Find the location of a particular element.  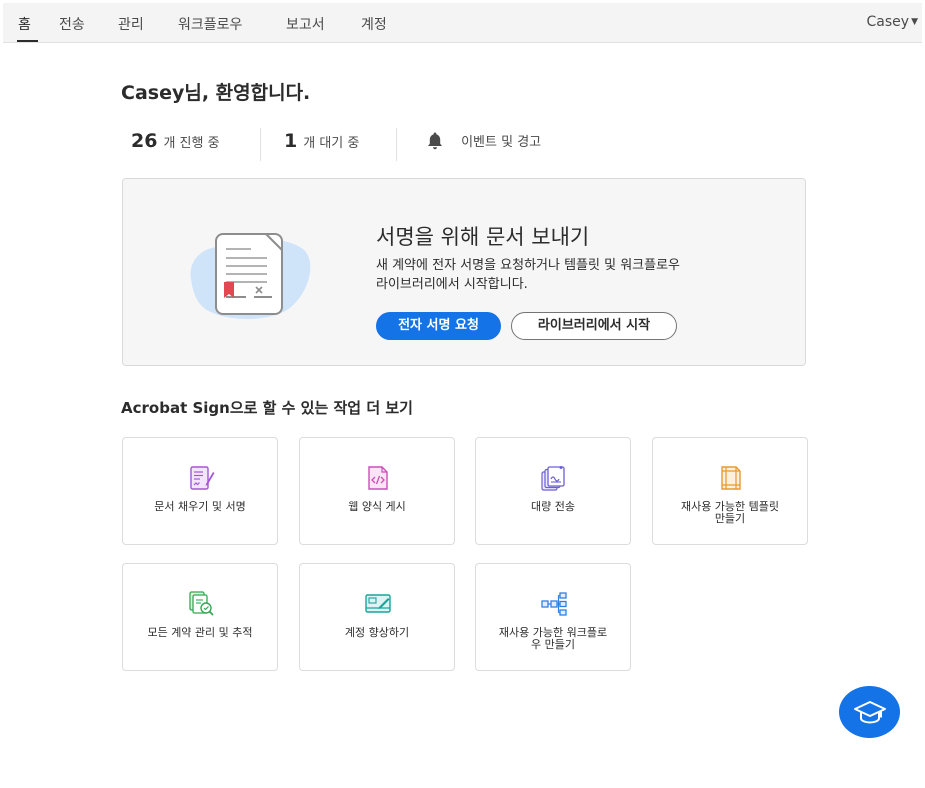

in-progress-label: 개 진행 중 is located at coordinates (191, 143).